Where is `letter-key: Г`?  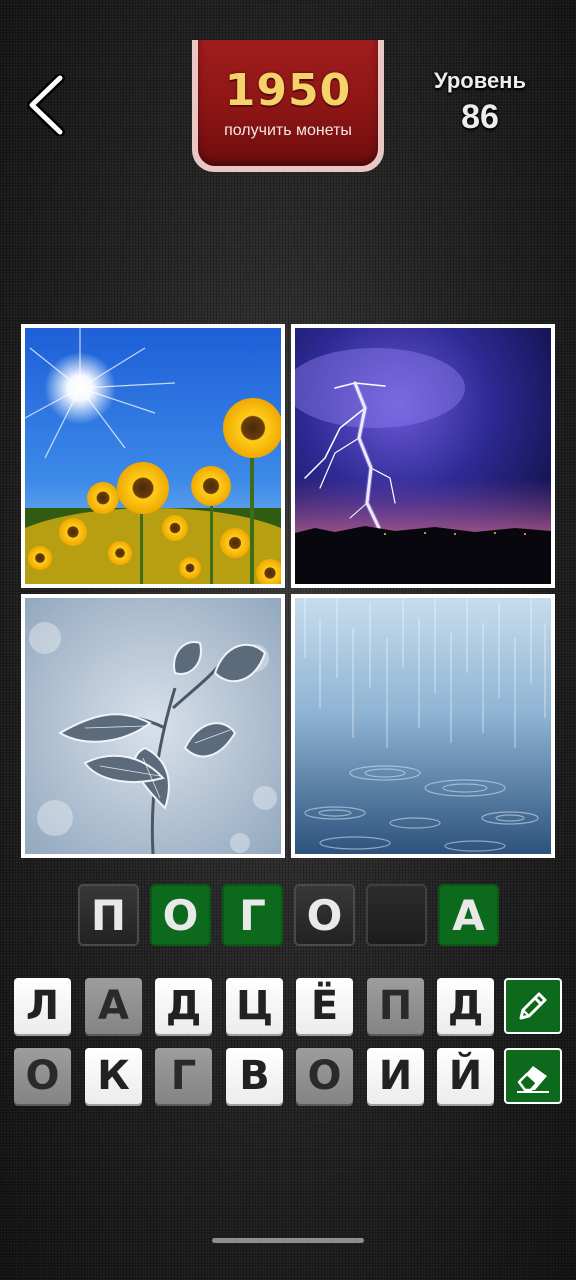 letter-key: Г is located at coordinates (183, 1076).